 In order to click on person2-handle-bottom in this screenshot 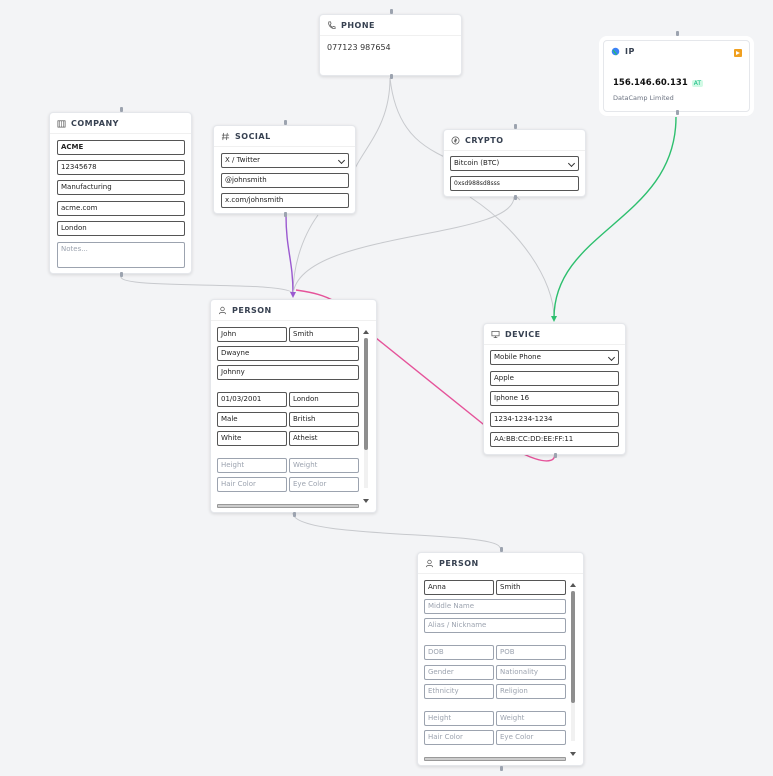, I will do `click(501, 768)`.